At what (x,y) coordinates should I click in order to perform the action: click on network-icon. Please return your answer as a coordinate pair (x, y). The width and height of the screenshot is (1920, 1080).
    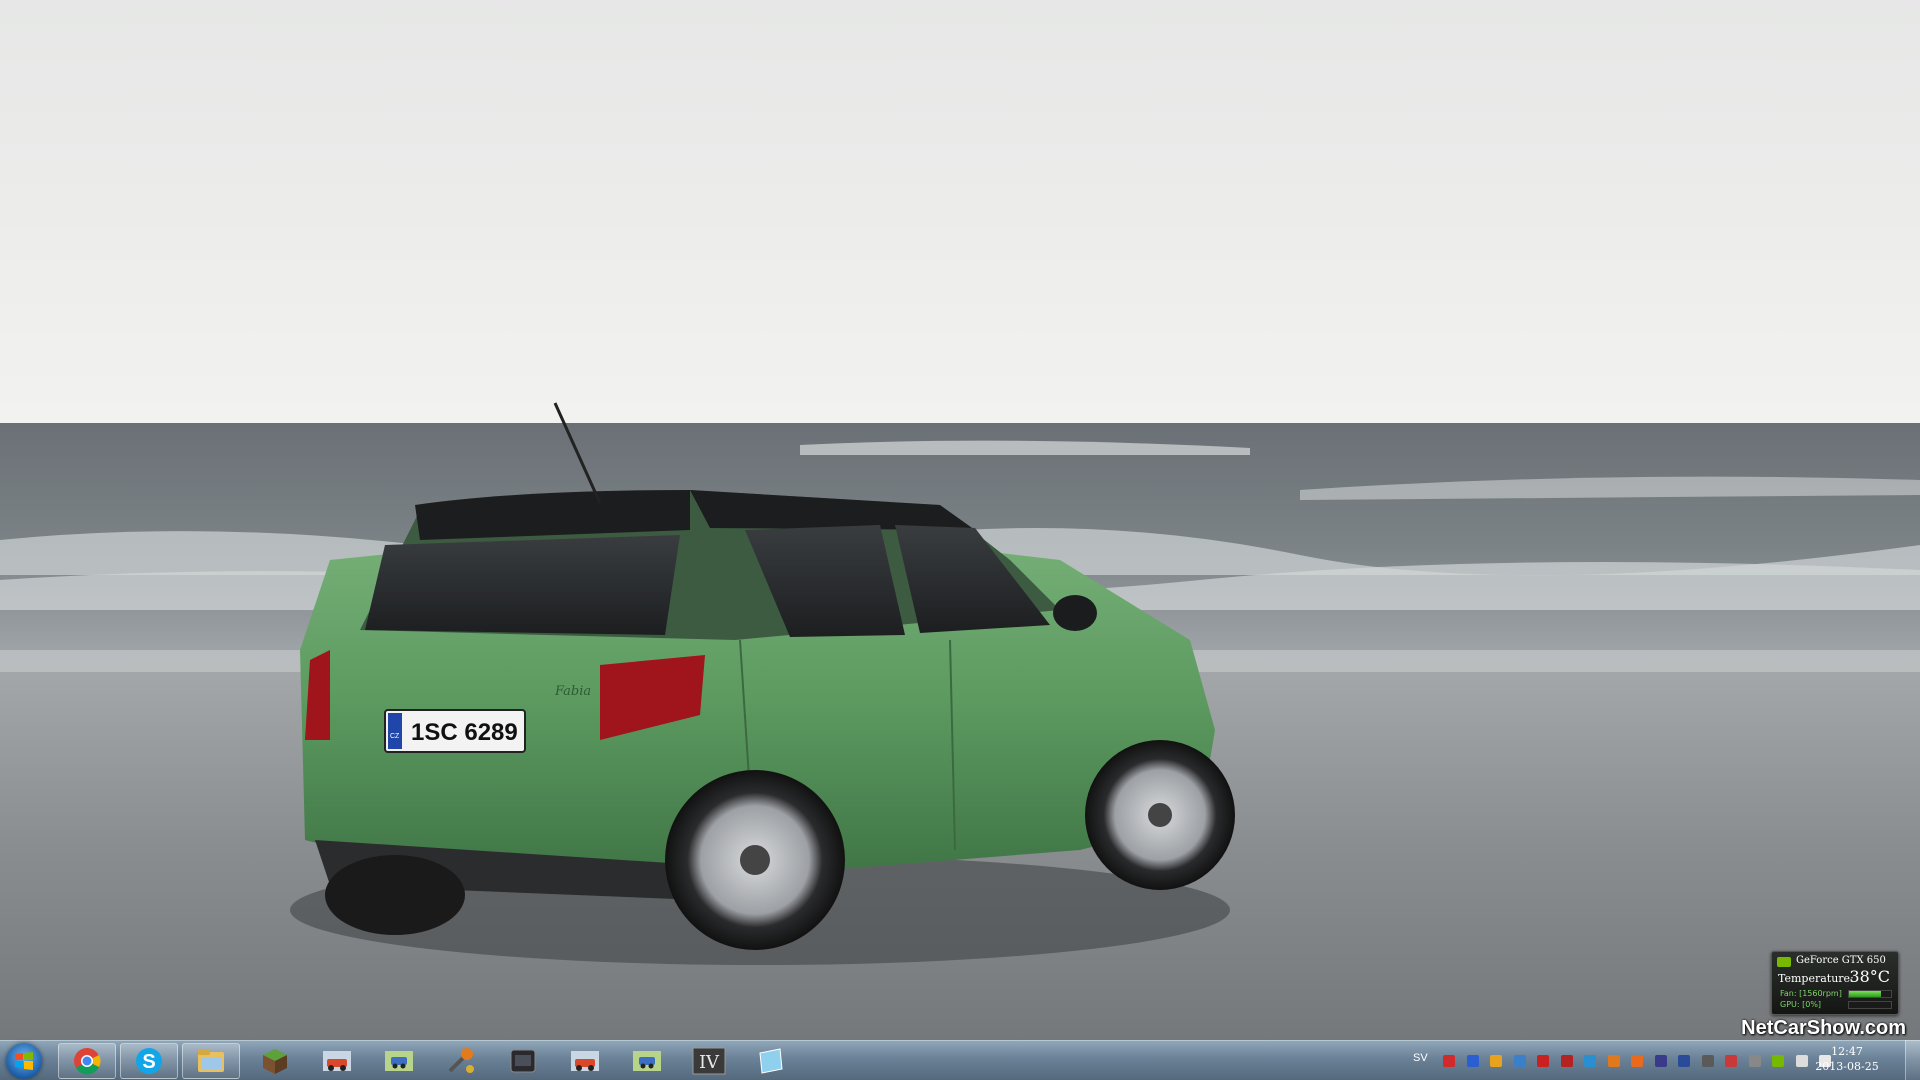
    Looking at the image, I should click on (1801, 1061).